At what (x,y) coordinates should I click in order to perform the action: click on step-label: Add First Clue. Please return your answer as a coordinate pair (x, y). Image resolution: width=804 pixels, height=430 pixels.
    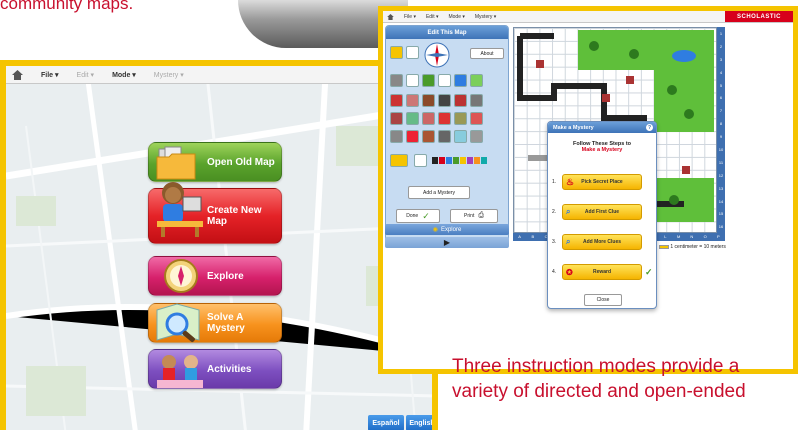
    Looking at the image, I should click on (602, 212).